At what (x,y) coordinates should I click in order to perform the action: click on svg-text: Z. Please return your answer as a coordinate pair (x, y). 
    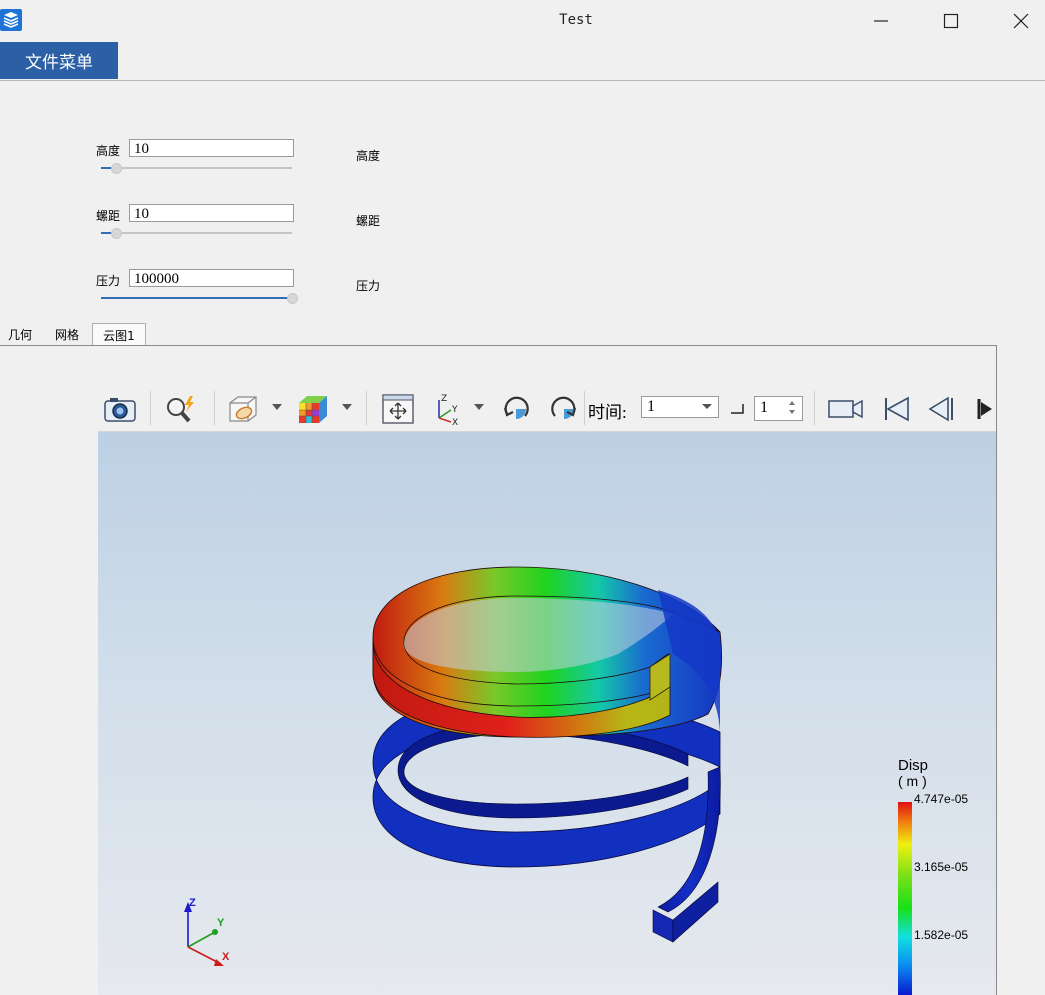
    Looking at the image, I should click on (444, 399).